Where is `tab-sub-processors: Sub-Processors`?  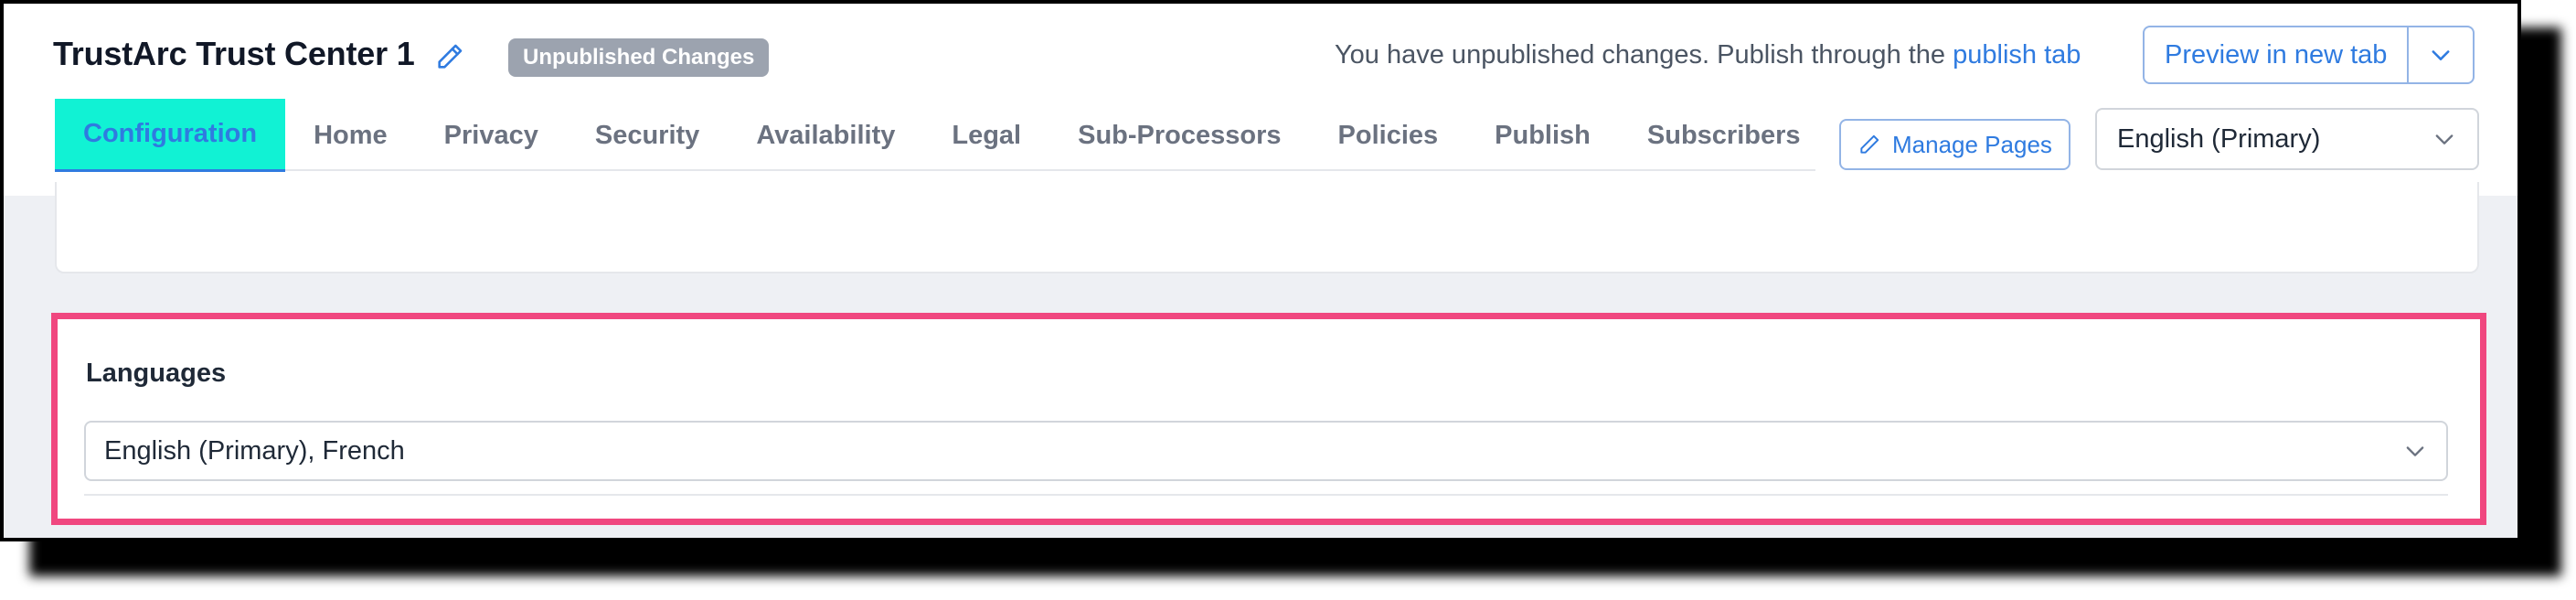
tab-sub-processors: Sub-Processors is located at coordinates (1179, 135).